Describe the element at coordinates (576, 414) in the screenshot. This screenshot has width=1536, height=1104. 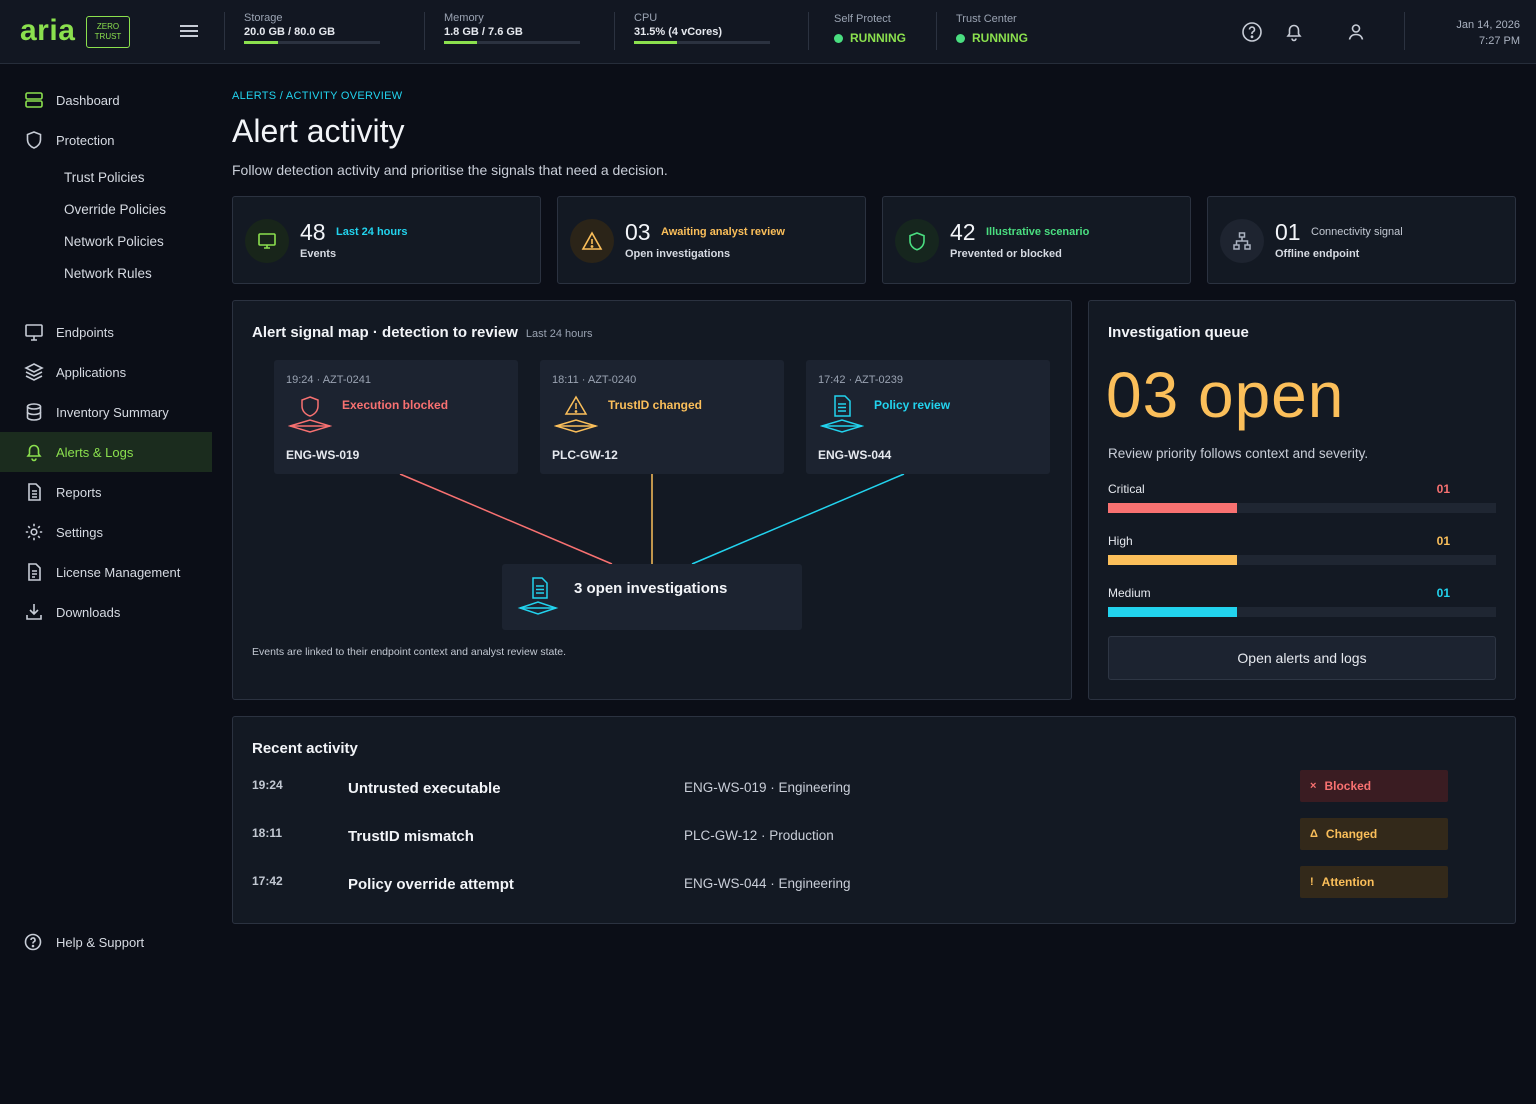
I see `warning-icon` at that location.